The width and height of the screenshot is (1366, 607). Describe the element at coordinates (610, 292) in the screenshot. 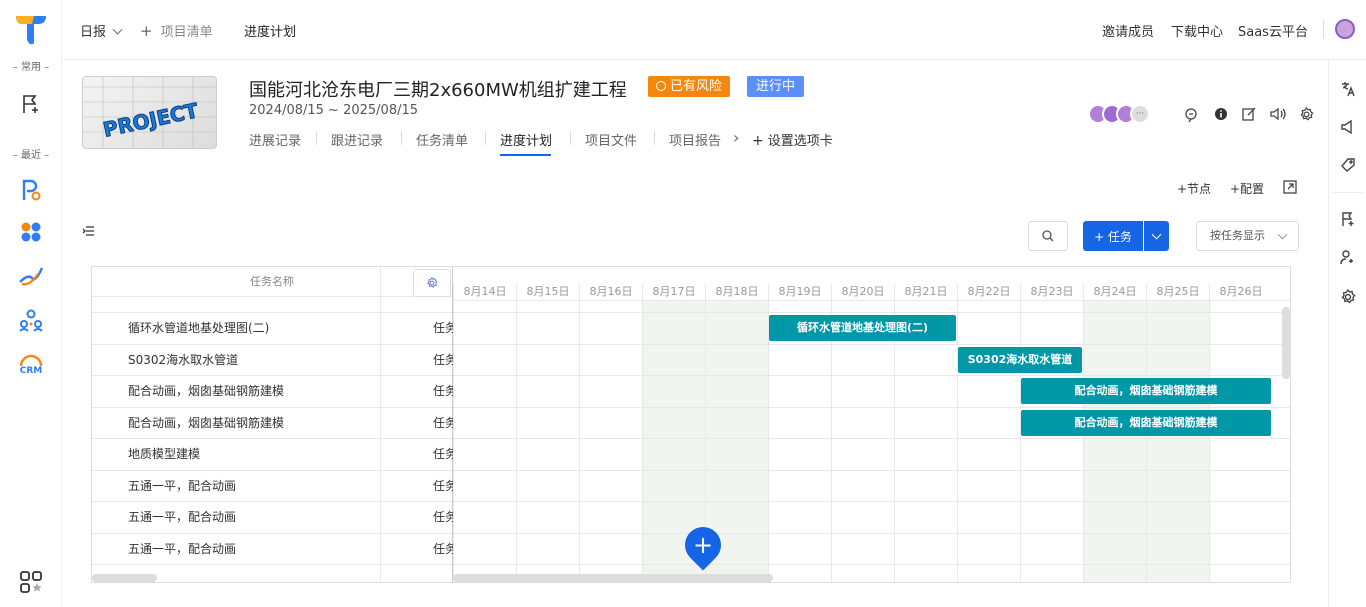

I see `date-header: 8月16日` at that location.